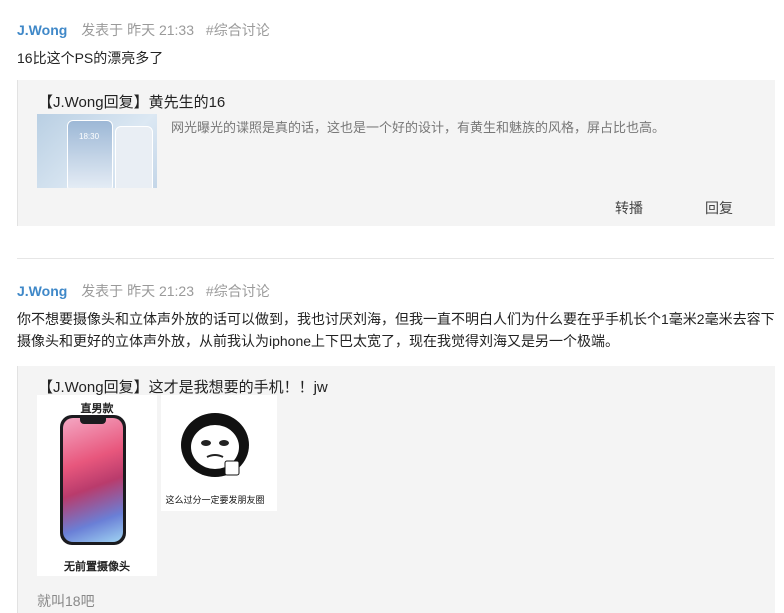 This screenshot has height=613, width=784. I want to click on post-header: J.Wong 发表于 昨天 21:33 #综合讨论, so click(143, 30).